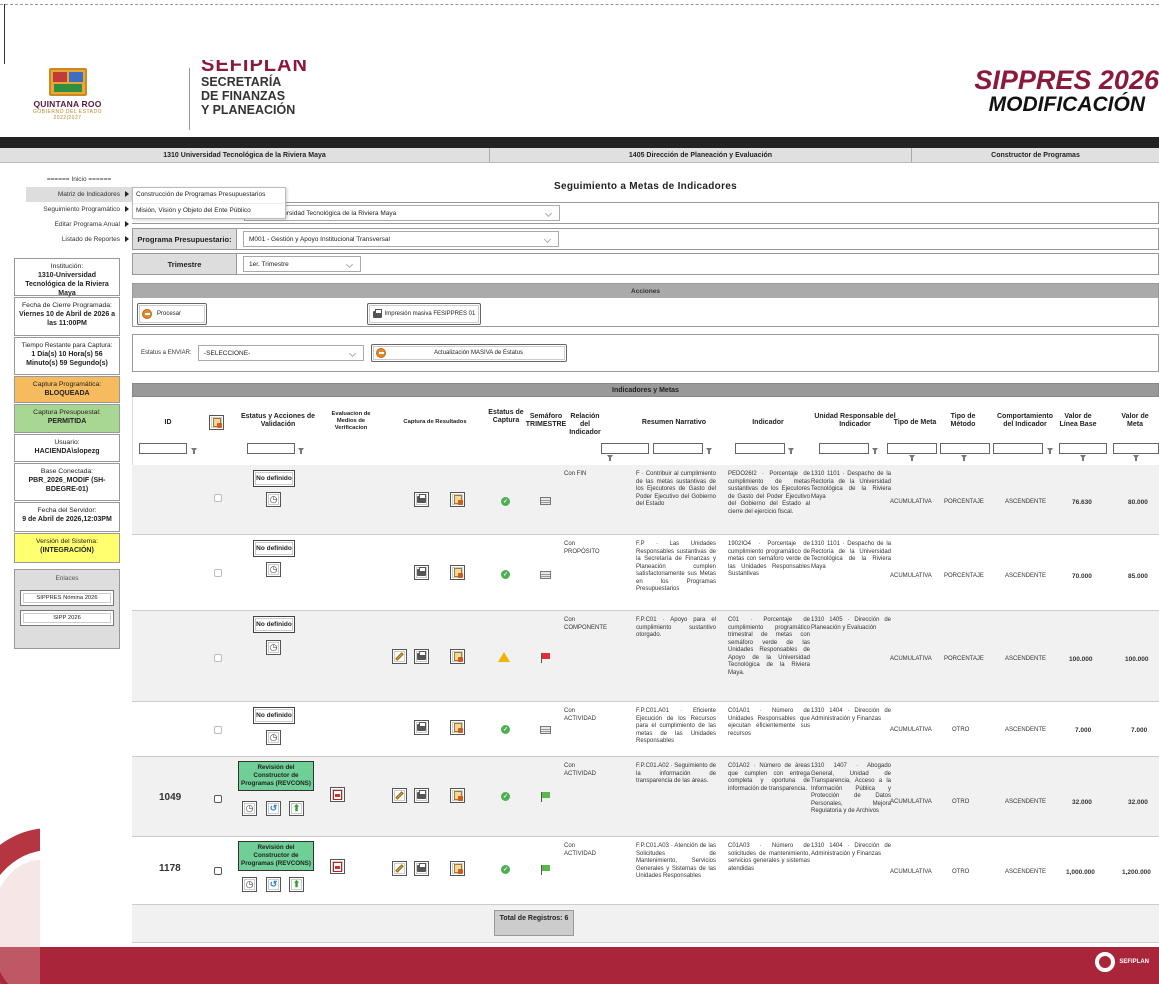  I want to click on menu-item-inicio: ====== Inicio ======, so click(79, 179).